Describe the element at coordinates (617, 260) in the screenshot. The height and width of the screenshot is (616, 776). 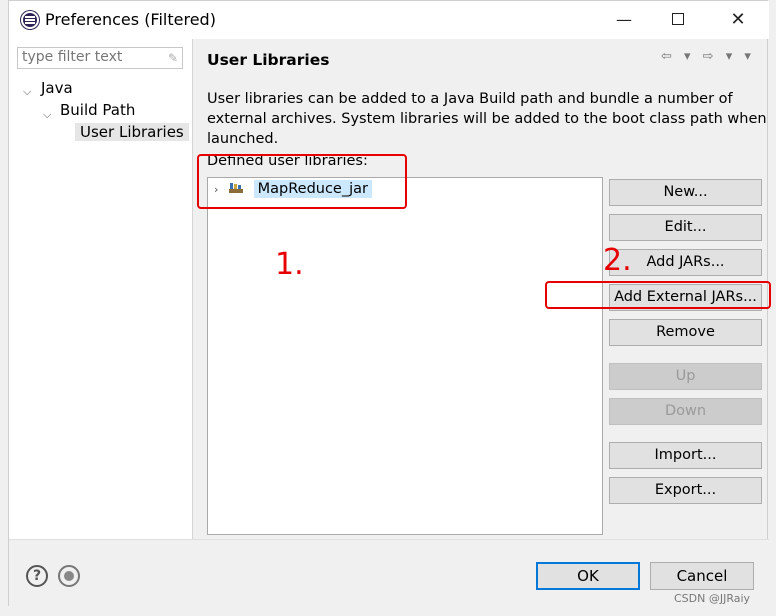
I see `annotation-step-2: 2.` at that location.